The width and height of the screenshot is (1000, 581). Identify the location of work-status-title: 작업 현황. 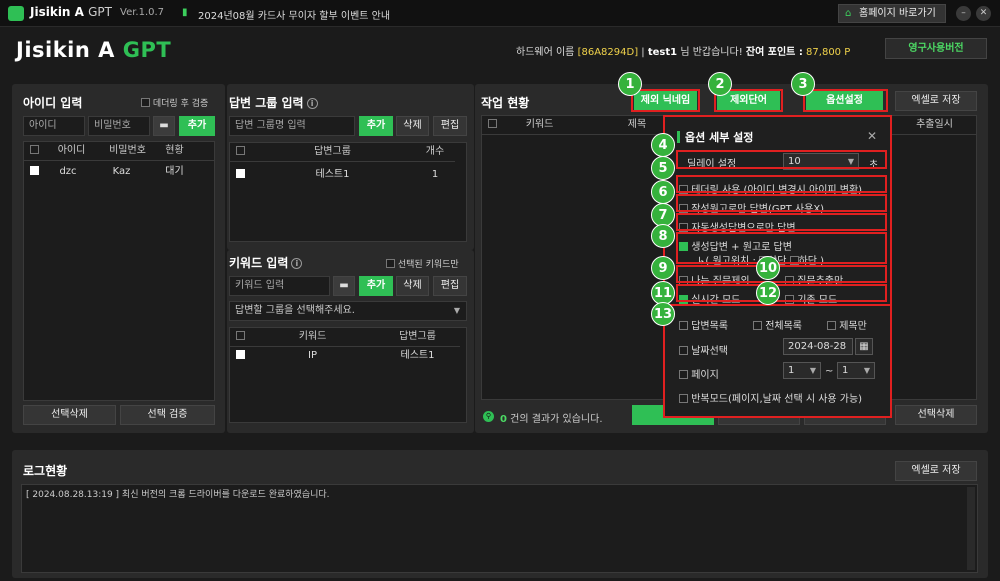
(505, 103).